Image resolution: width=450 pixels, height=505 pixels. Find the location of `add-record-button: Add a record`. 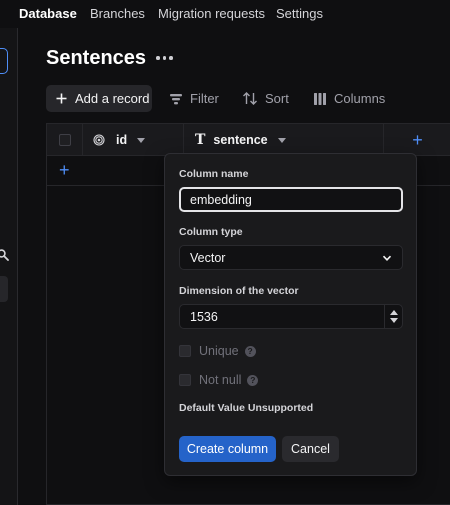

add-record-button: Add a record is located at coordinates (99, 98).